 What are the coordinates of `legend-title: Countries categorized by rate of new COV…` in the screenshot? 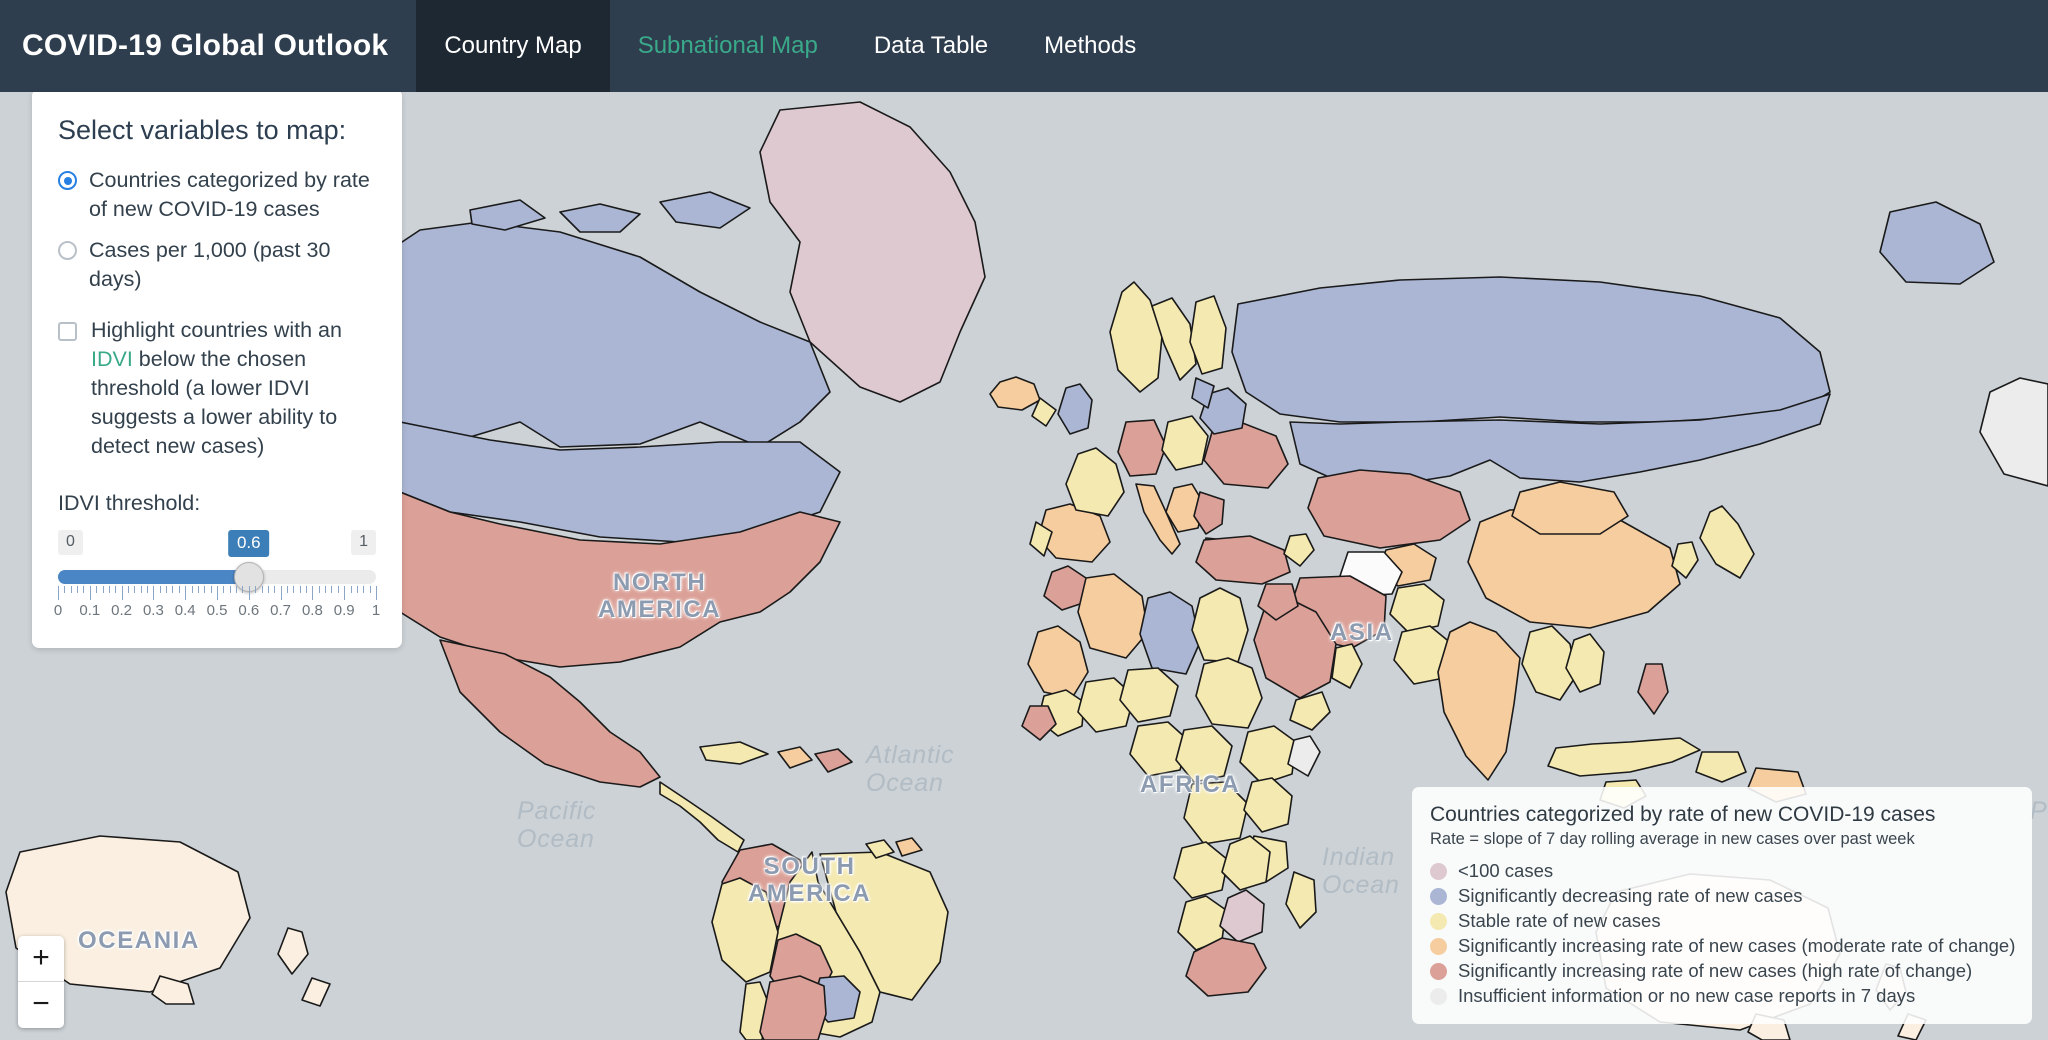 It's located at (1683, 814).